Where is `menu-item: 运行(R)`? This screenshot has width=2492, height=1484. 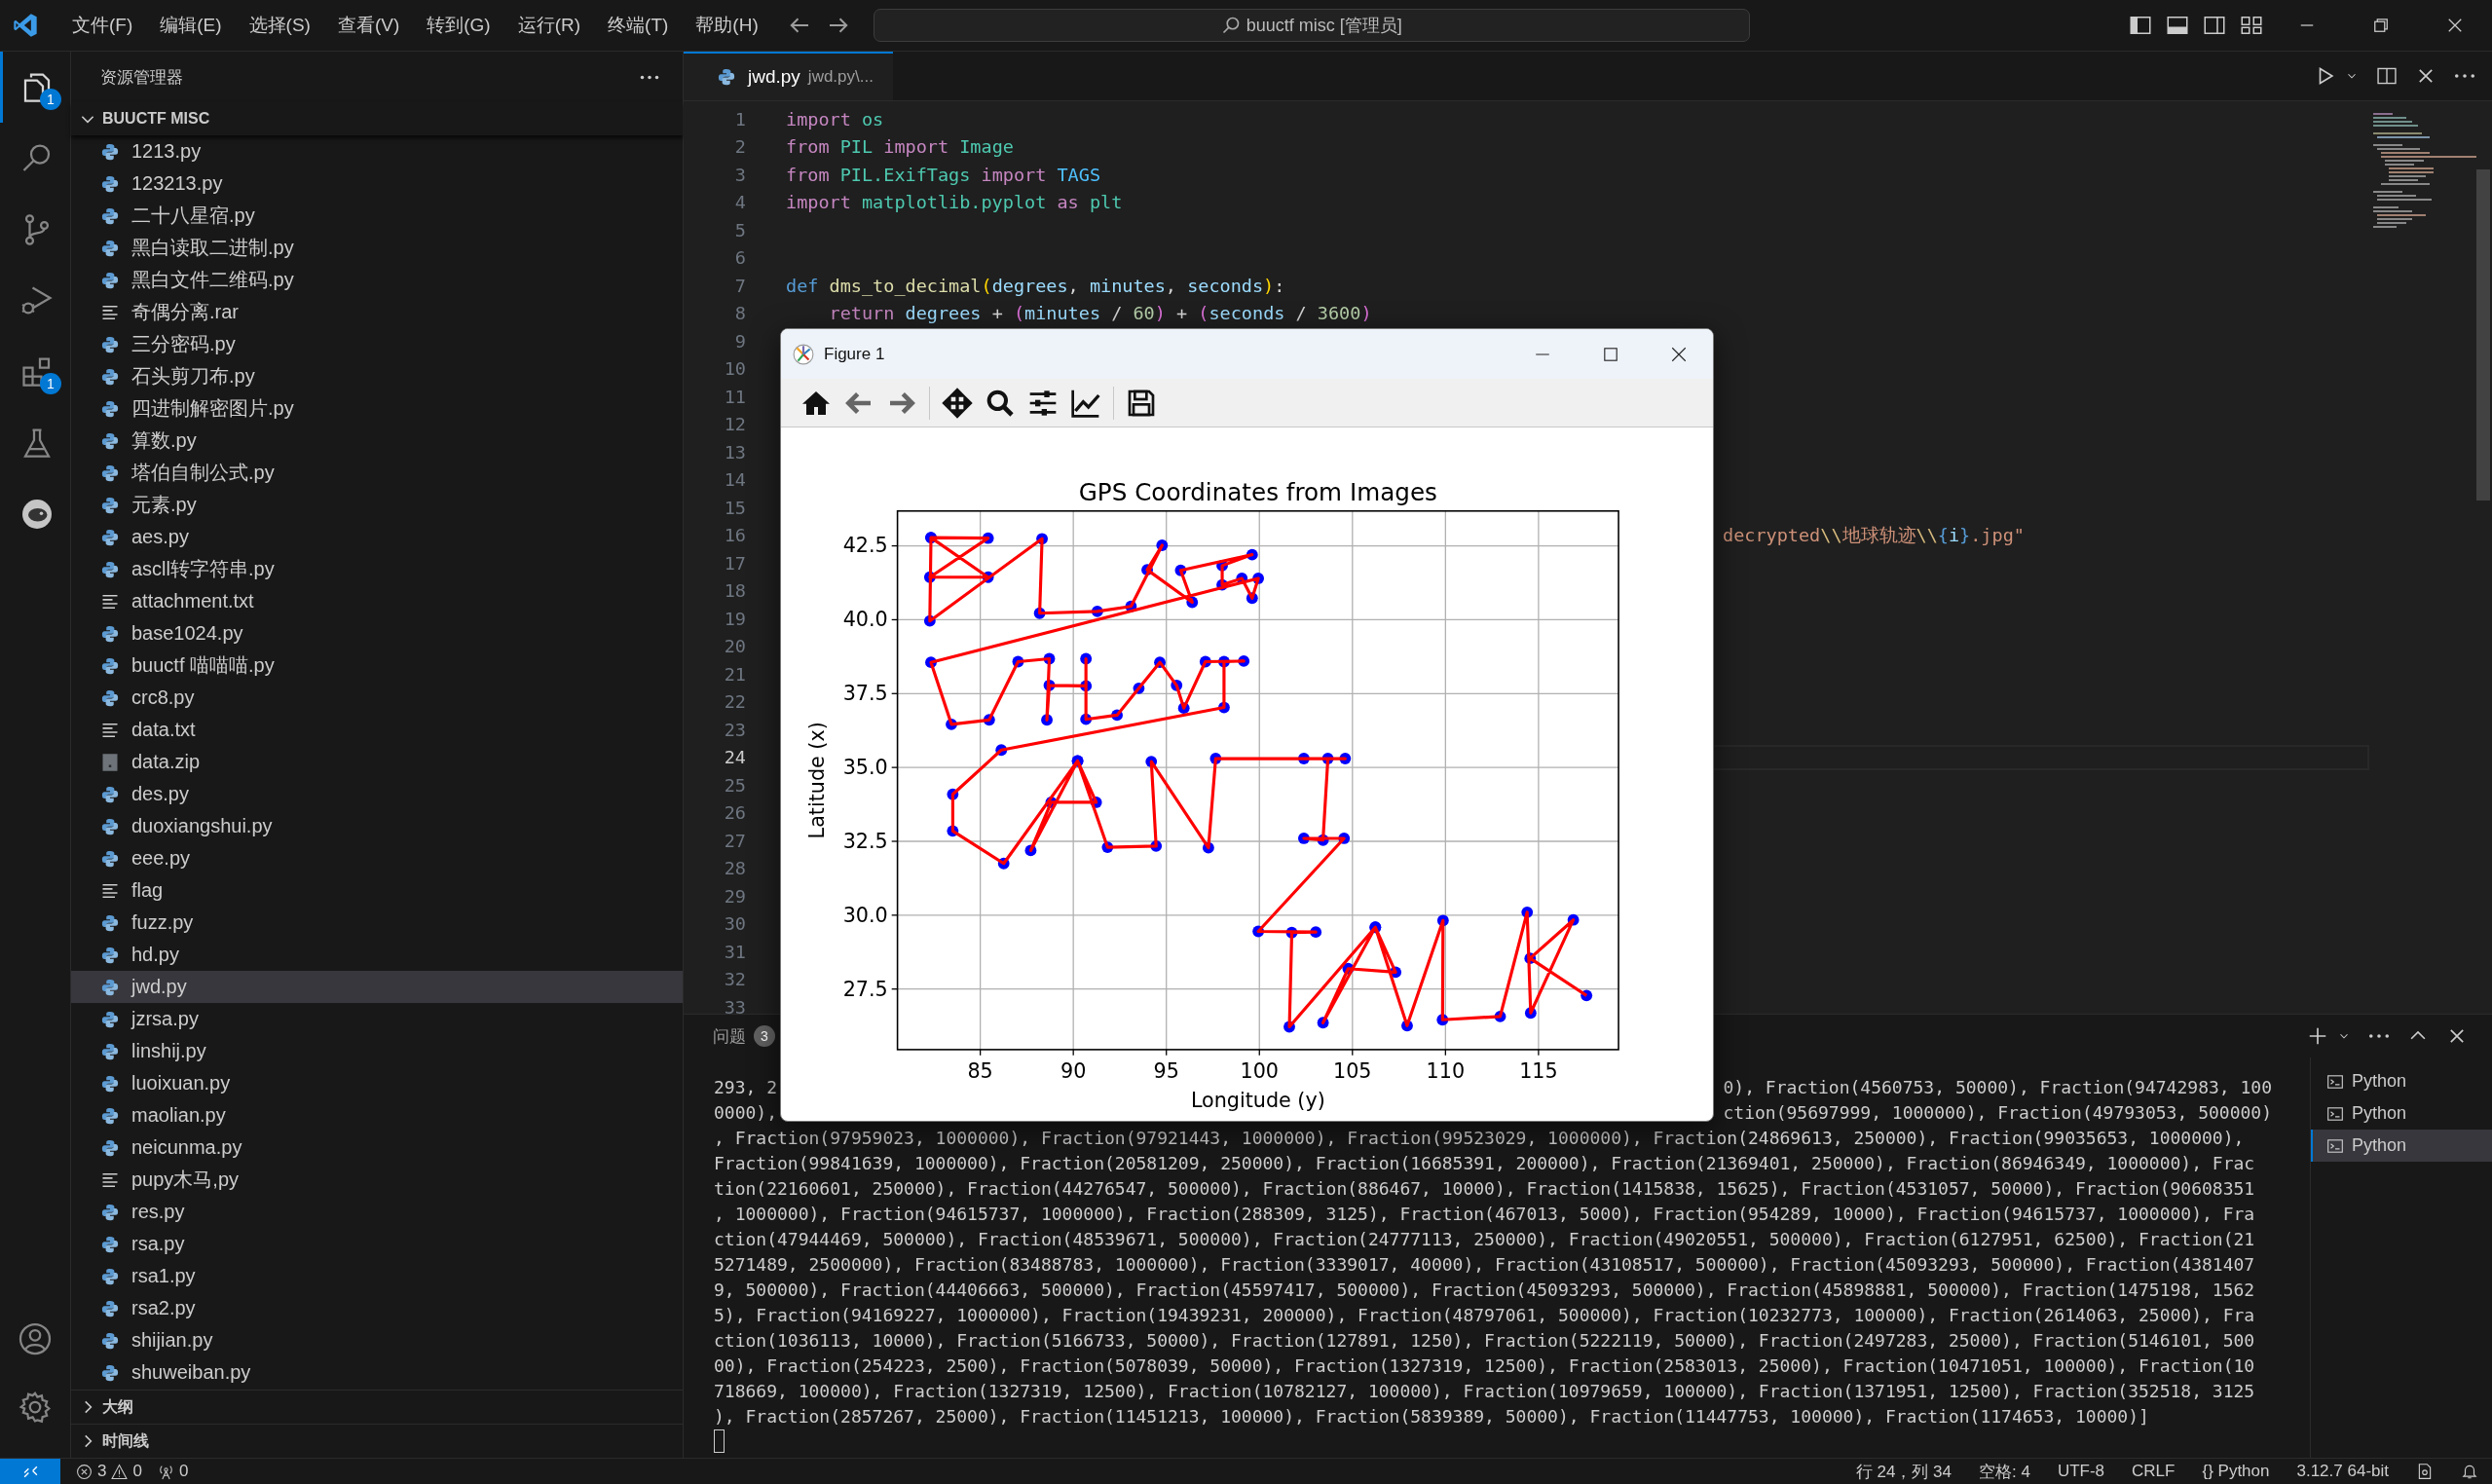 menu-item: 运行(R) is located at coordinates (549, 25).